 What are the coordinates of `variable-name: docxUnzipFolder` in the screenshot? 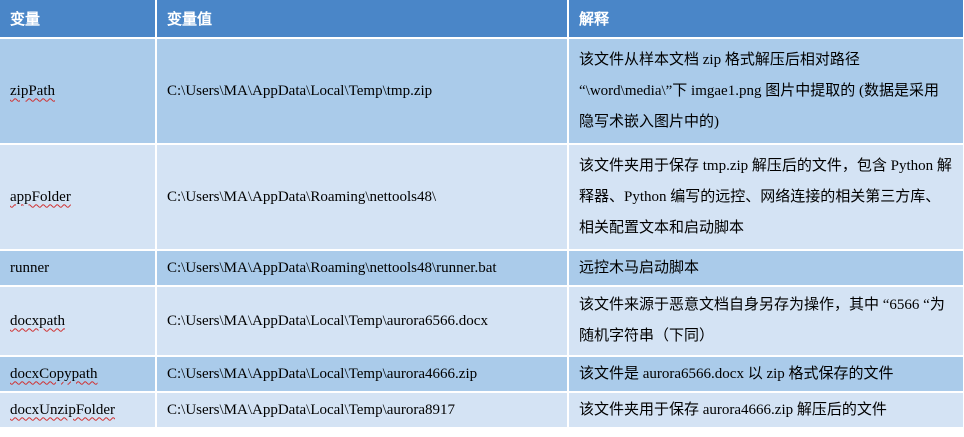 It's located at (78, 410).